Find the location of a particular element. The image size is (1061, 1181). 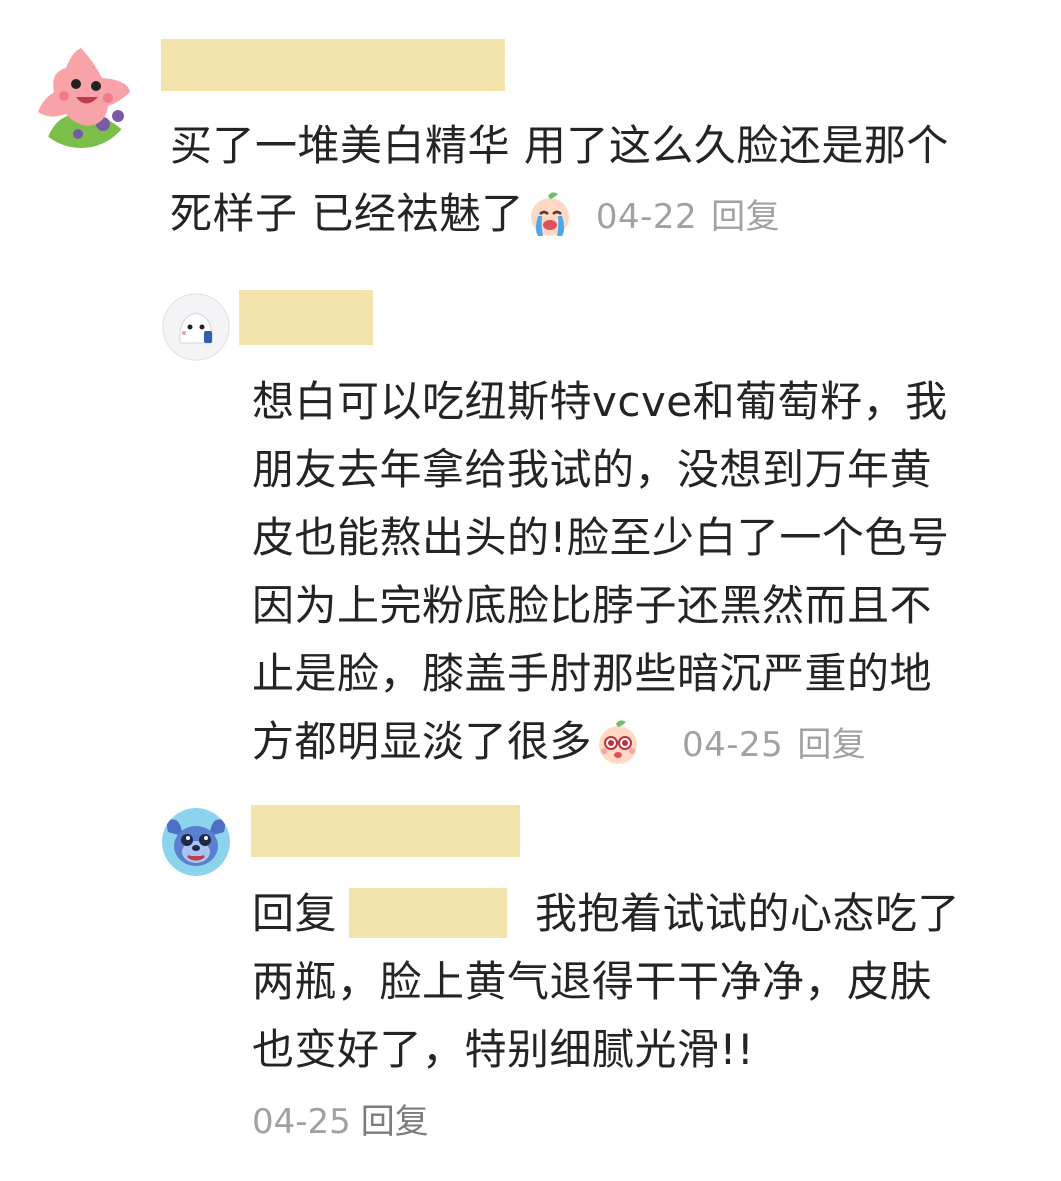

stitch-avatar-icon is located at coordinates (196, 842).